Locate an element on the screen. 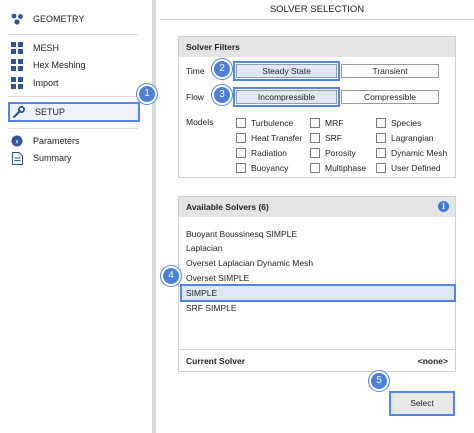  time-label: Time is located at coordinates (195, 71).